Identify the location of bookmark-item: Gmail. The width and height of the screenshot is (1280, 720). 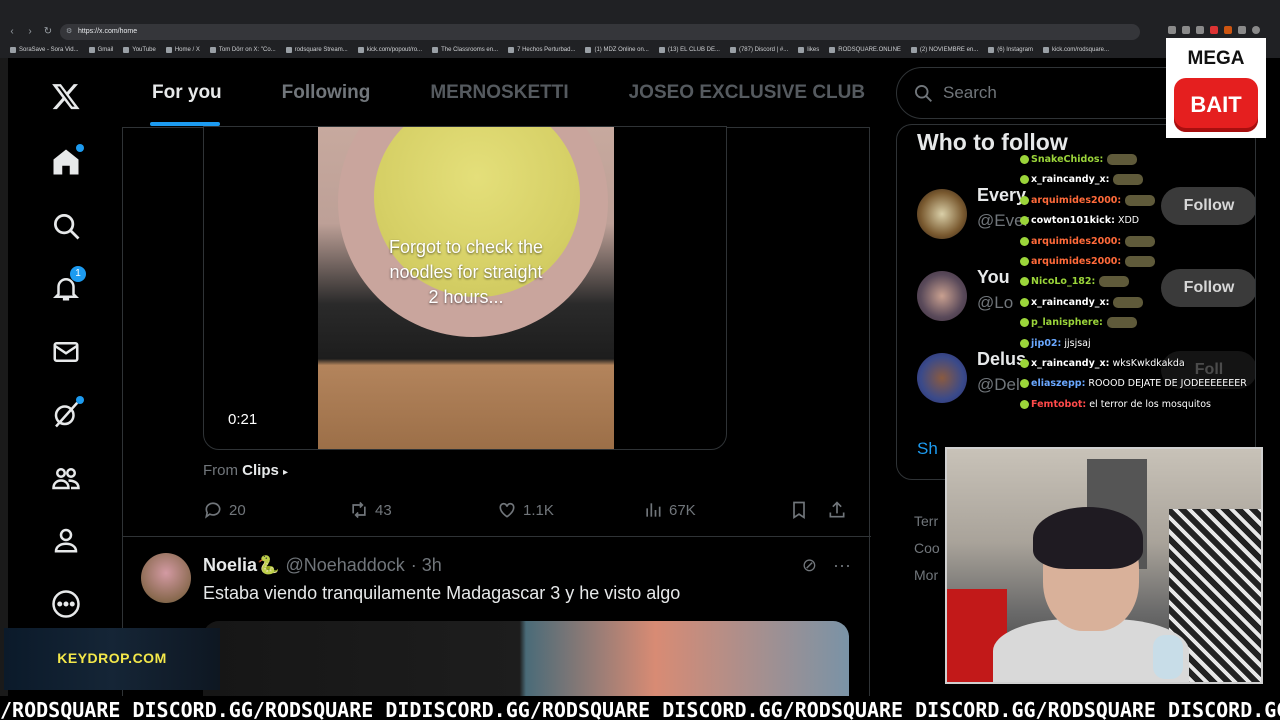
(101, 50).